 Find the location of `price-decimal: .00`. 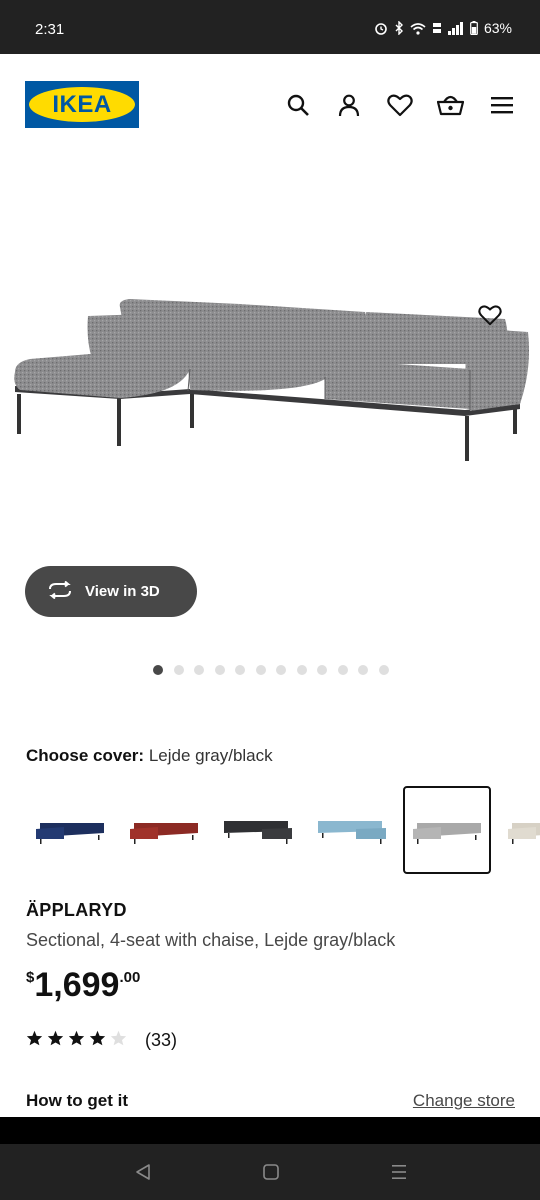

price-decimal: .00 is located at coordinates (130, 977).